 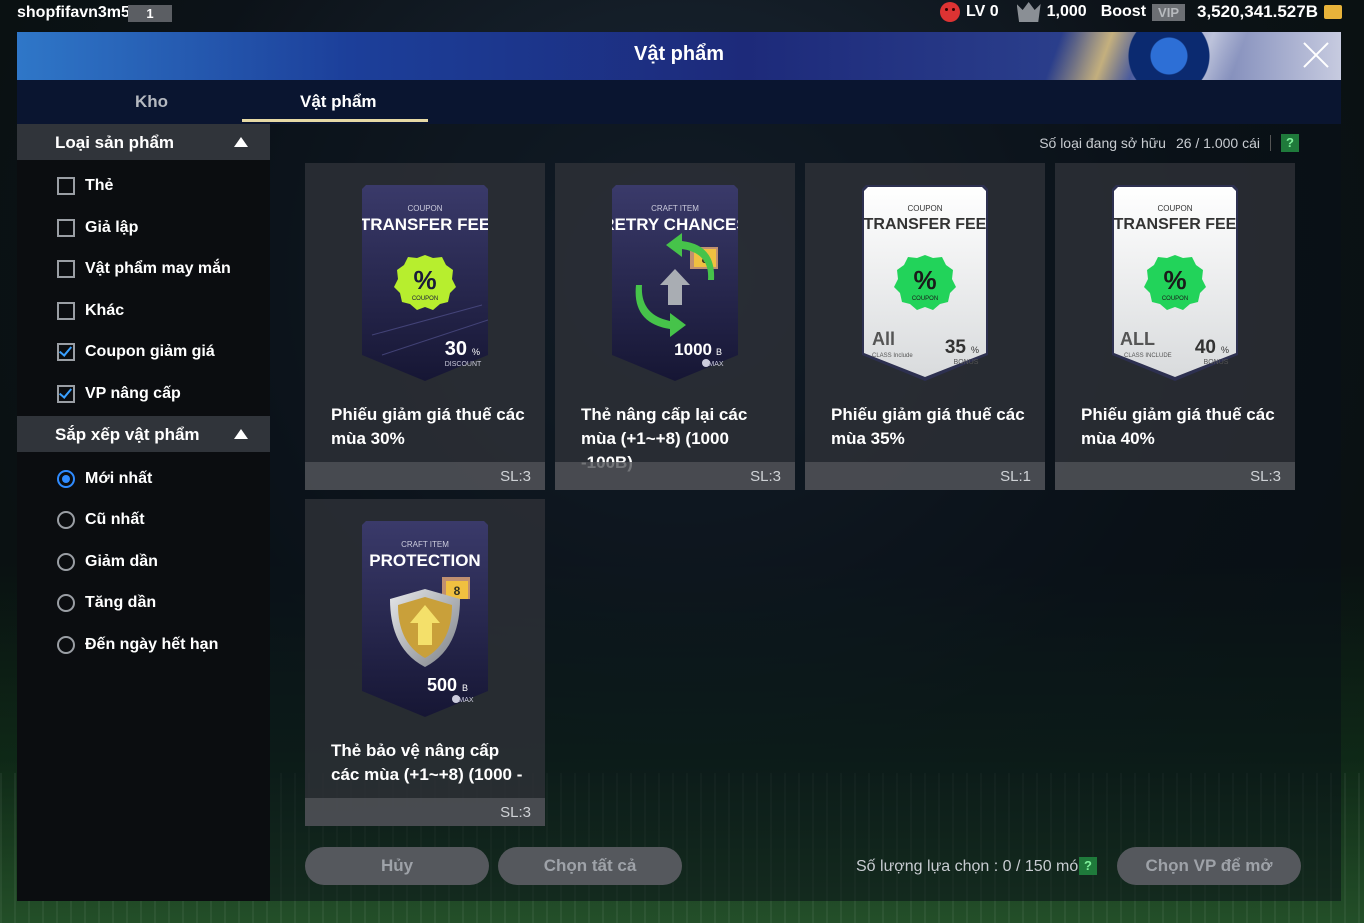 I want to click on option-label: Coupon giảm giá, so click(x=150, y=351).